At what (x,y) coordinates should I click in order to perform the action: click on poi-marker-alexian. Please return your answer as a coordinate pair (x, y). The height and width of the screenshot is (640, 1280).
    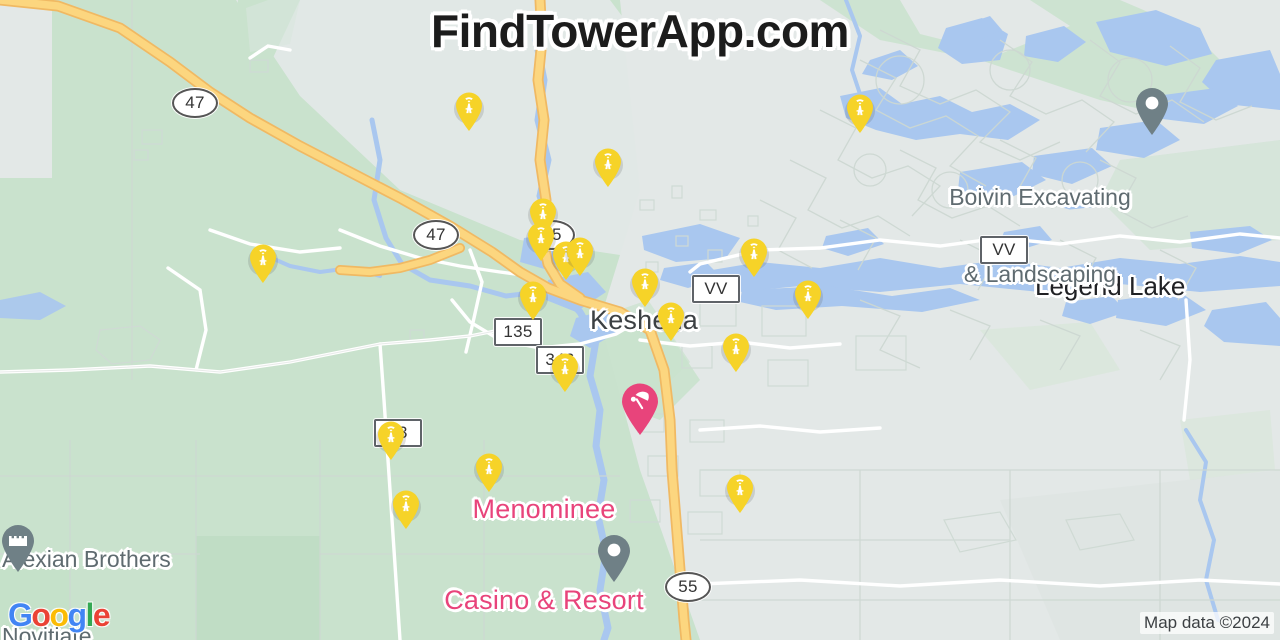
    Looking at the image, I should click on (19, 548).